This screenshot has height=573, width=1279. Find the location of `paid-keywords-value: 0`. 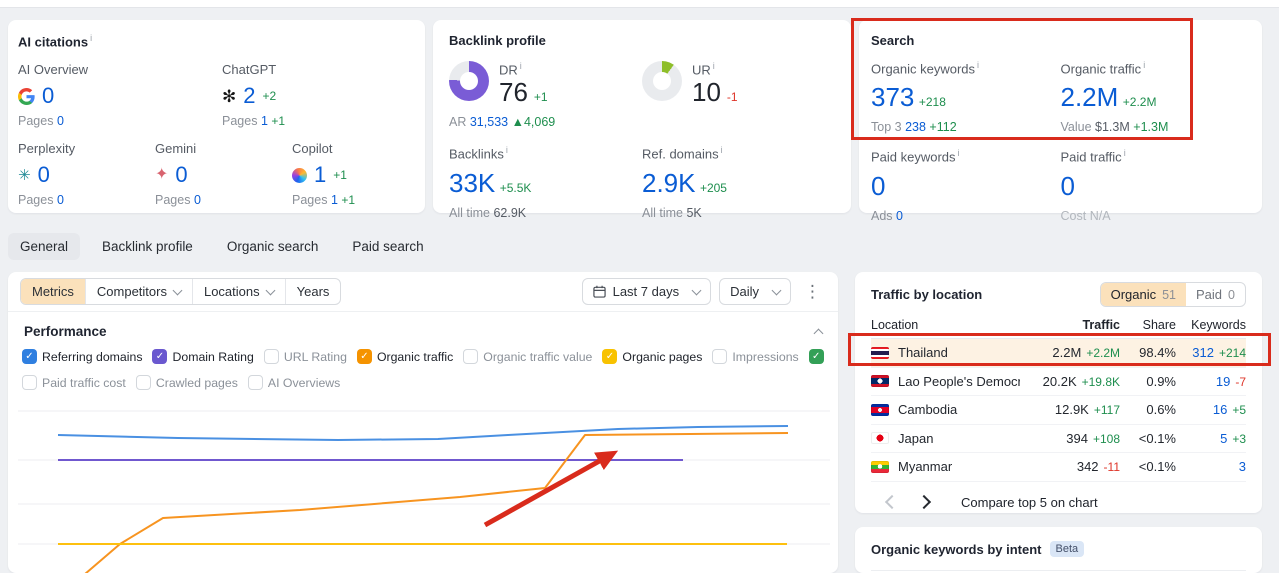

paid-keywords-value: 0 is located at coordinates (878, 186).